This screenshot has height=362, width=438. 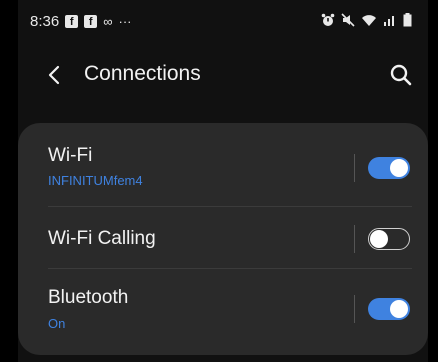 I want to click on chevron-left-icon, so click(x=54, y=75).